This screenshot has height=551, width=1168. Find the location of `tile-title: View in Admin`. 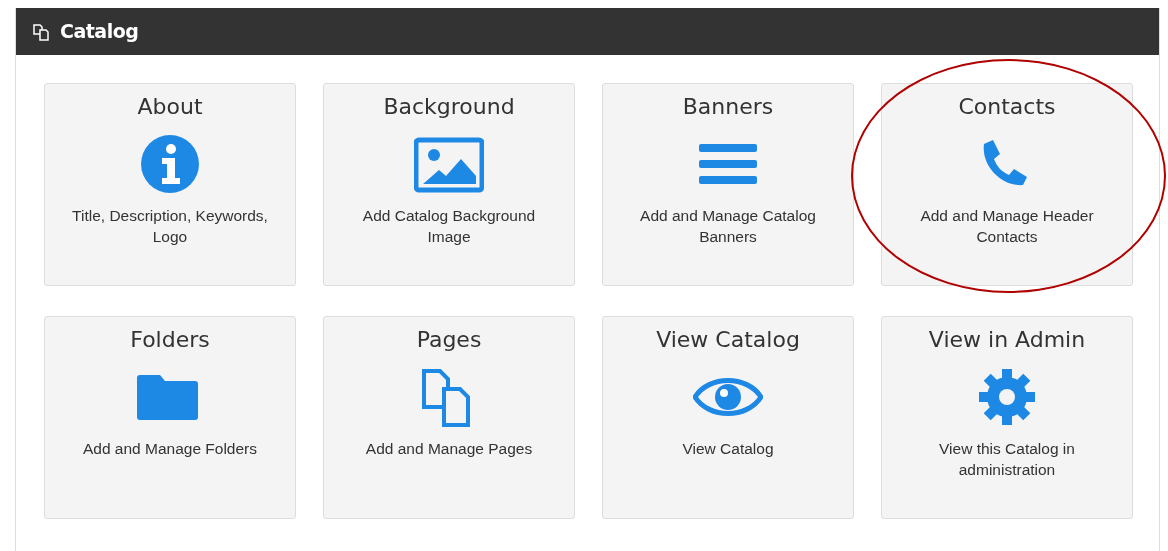

tile-title: View in Admin is located at coordinates (1007, 340).